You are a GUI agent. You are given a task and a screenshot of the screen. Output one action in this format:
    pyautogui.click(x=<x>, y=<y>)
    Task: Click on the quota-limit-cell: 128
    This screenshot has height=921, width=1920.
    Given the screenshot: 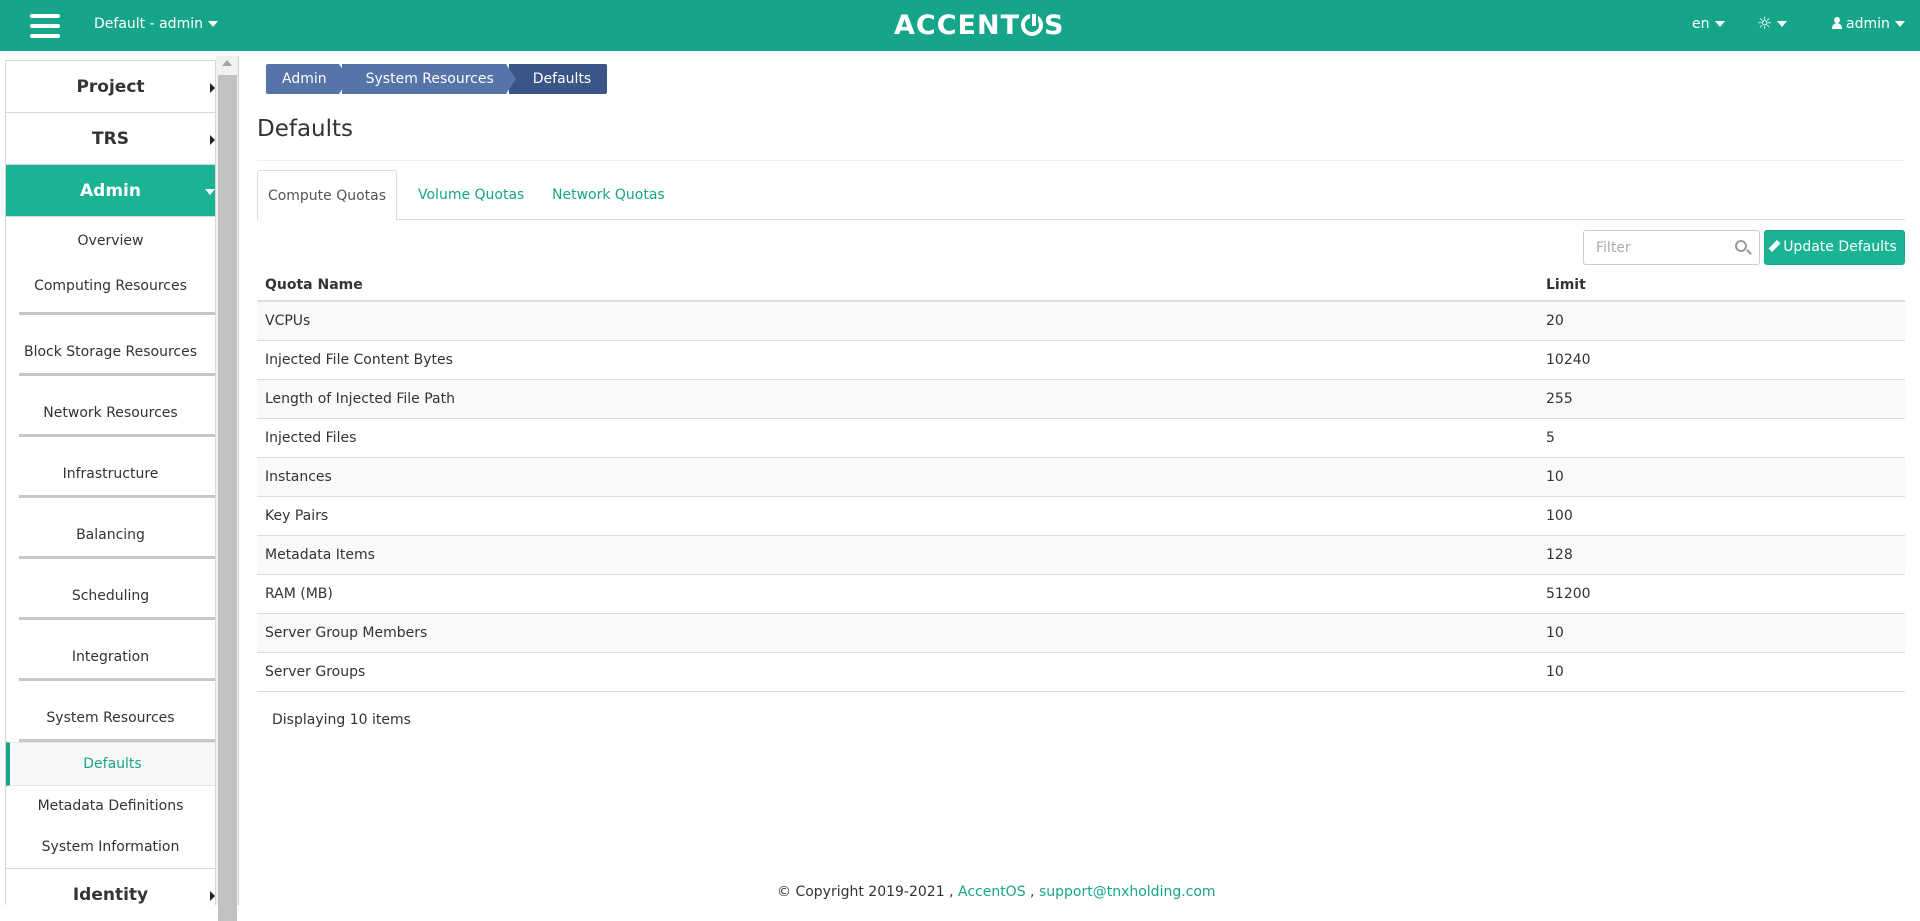 What is the action you would take?
    pyautogui.click(x=1721, y=555)
    